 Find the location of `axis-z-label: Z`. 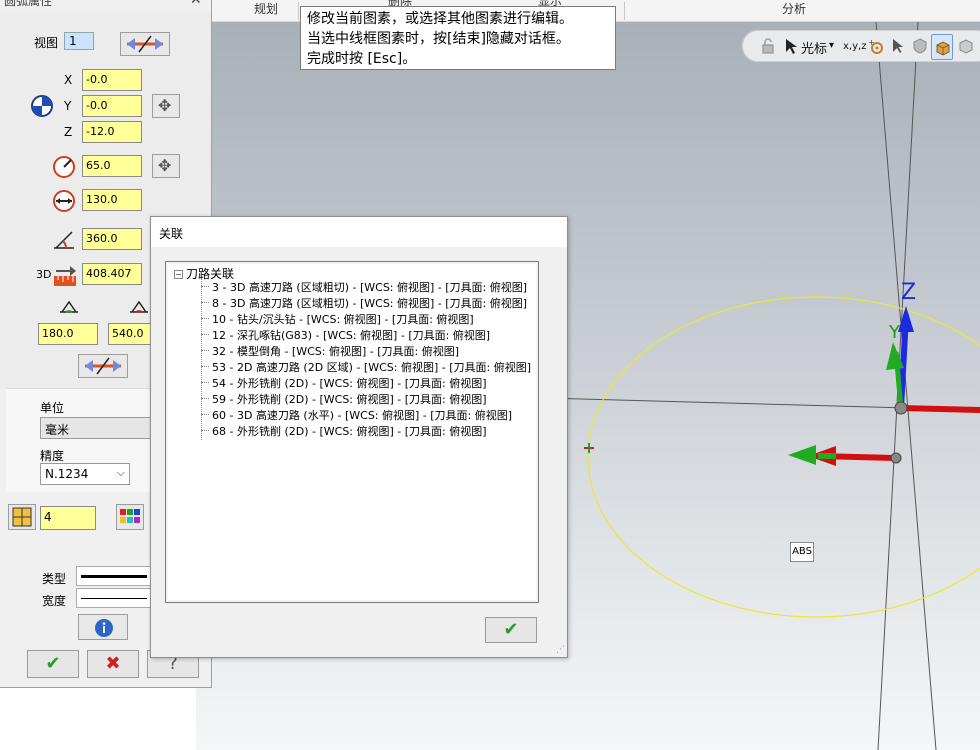

axis-z-label: Z is located at coordinates (909, 292).